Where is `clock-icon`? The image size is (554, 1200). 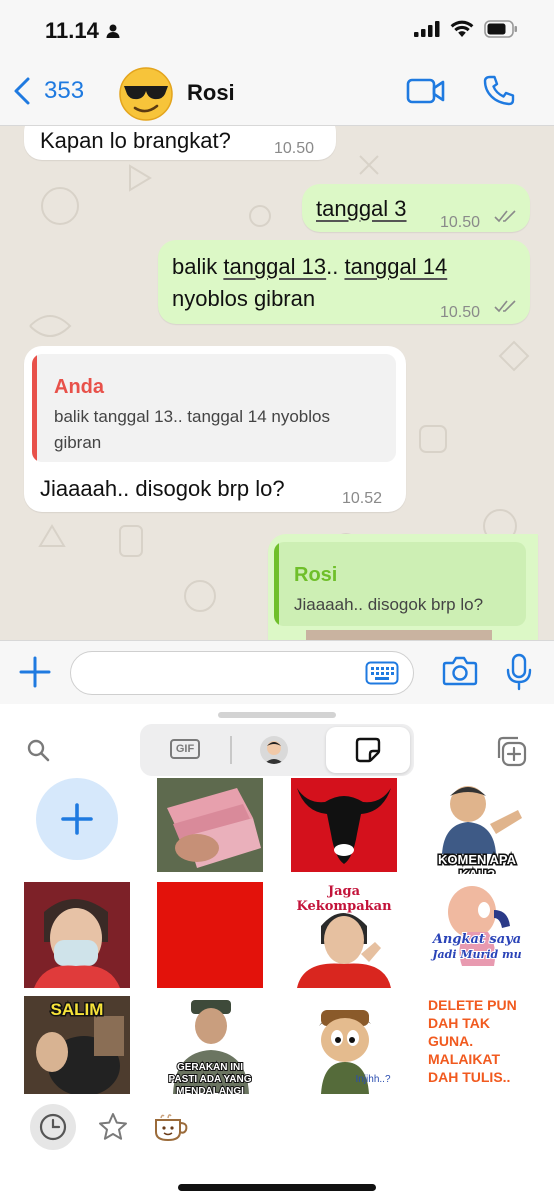 clock-icon is located at coordinates (53, 1127).